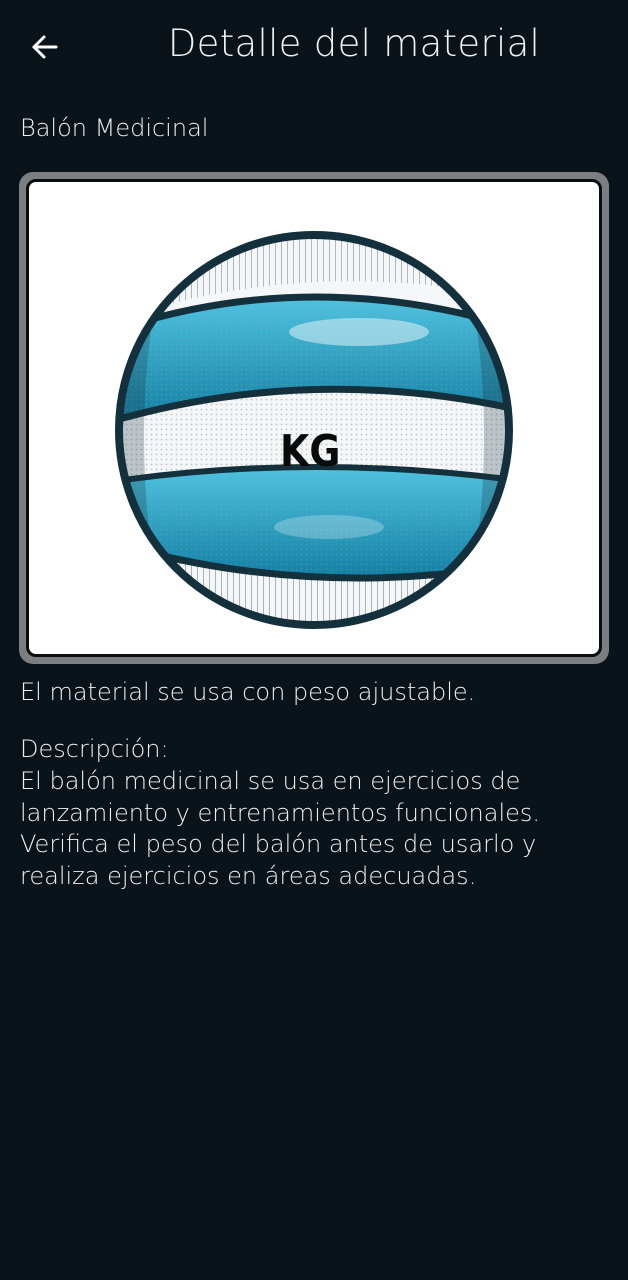  I want to click on app-bar: Detalle del material, so click(314, 48).